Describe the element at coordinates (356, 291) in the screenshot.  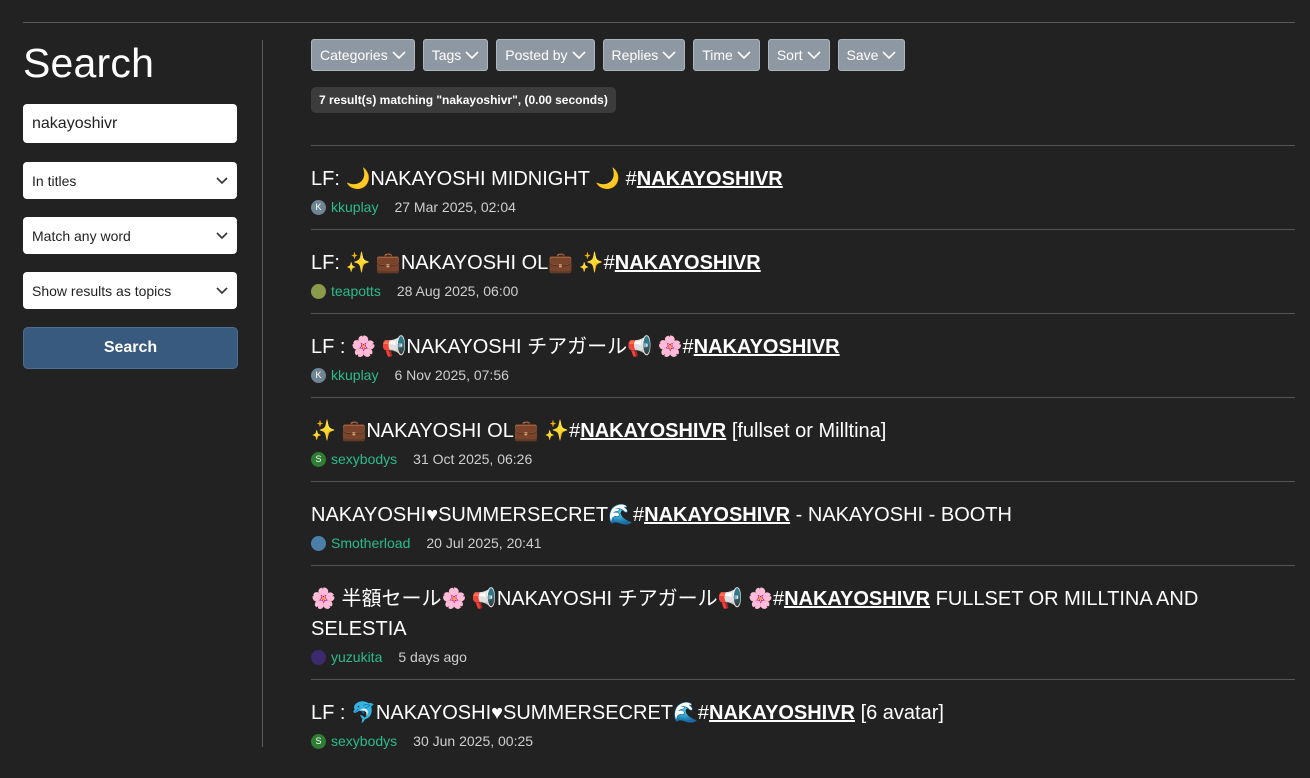
I see `username-link: teapotts` at that location.